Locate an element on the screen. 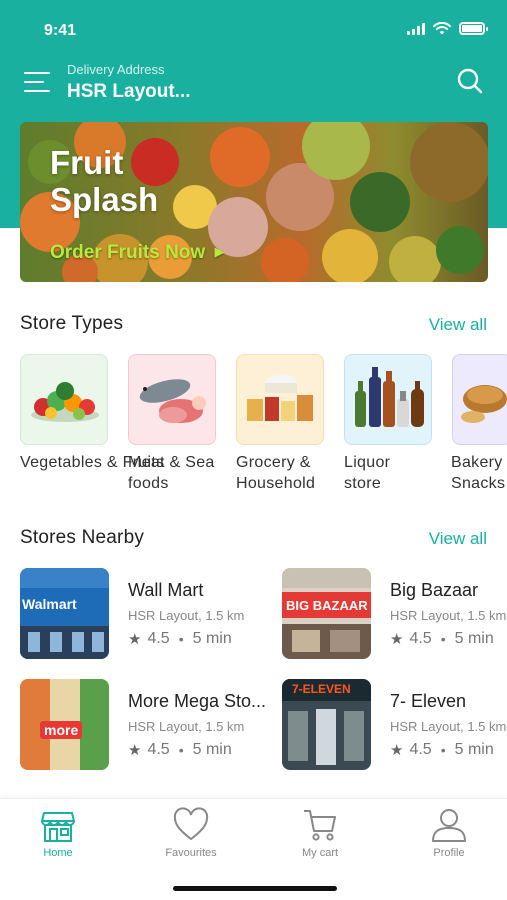  bottom-navigation: Home Favourites My cart Profile is located at coordinates (253, 849).